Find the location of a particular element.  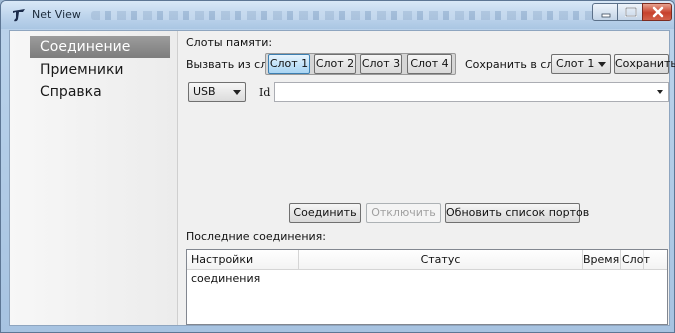

close-icon is located at coordinates (658, 12).